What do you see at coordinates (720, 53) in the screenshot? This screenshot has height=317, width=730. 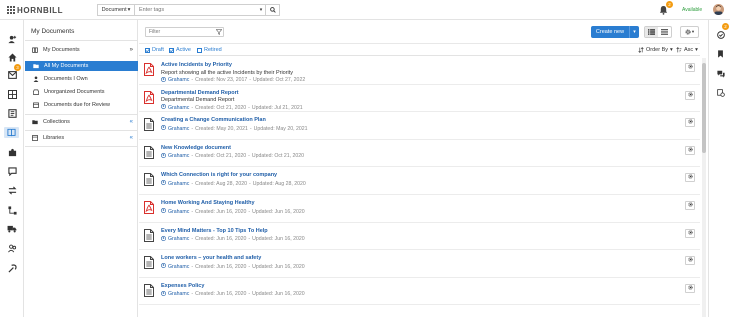 I see `bookmark-icon` at bounding box center [720, 53].